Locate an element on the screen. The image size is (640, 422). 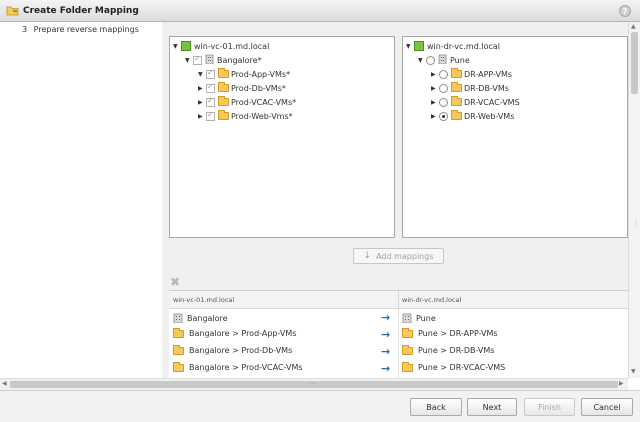
step-number: 3 is located at coordinates (25, 29).